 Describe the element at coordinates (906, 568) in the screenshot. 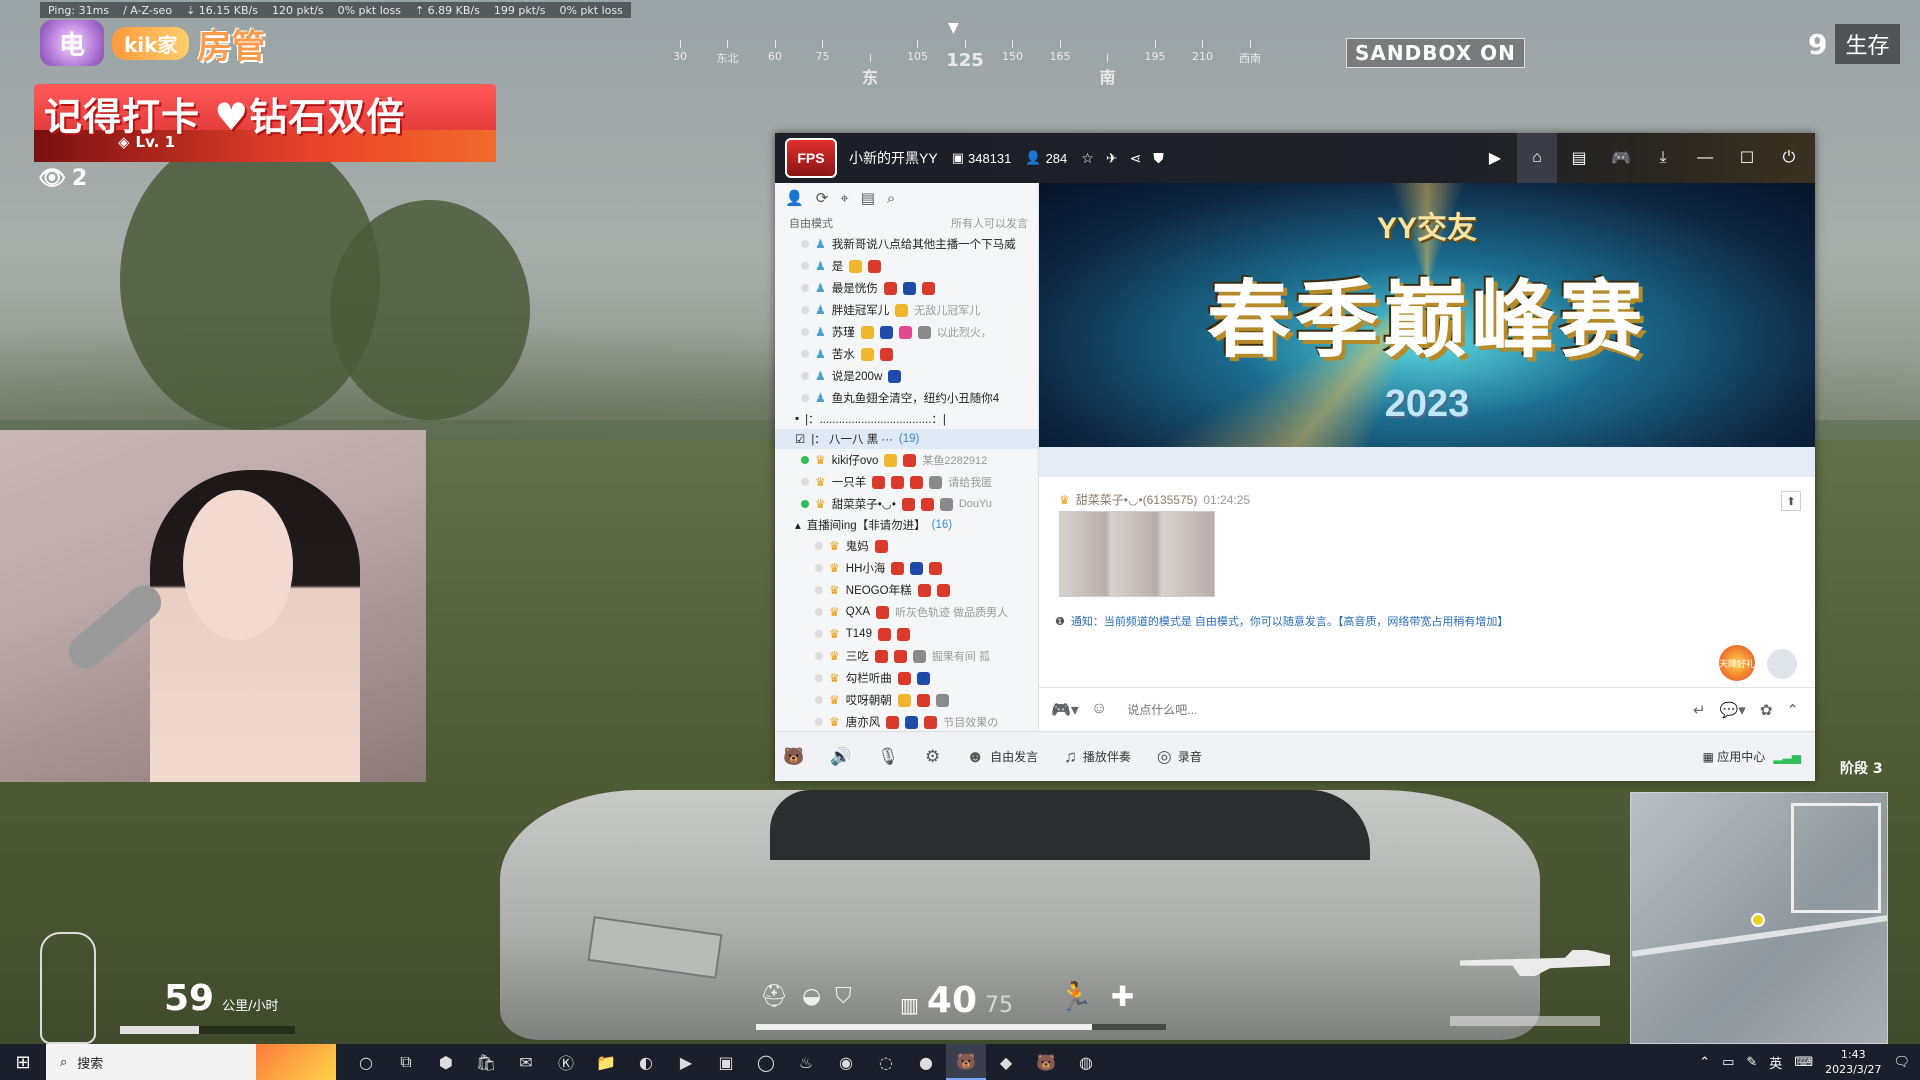

I see `user-list-item: ♛ HH小海` at that location.